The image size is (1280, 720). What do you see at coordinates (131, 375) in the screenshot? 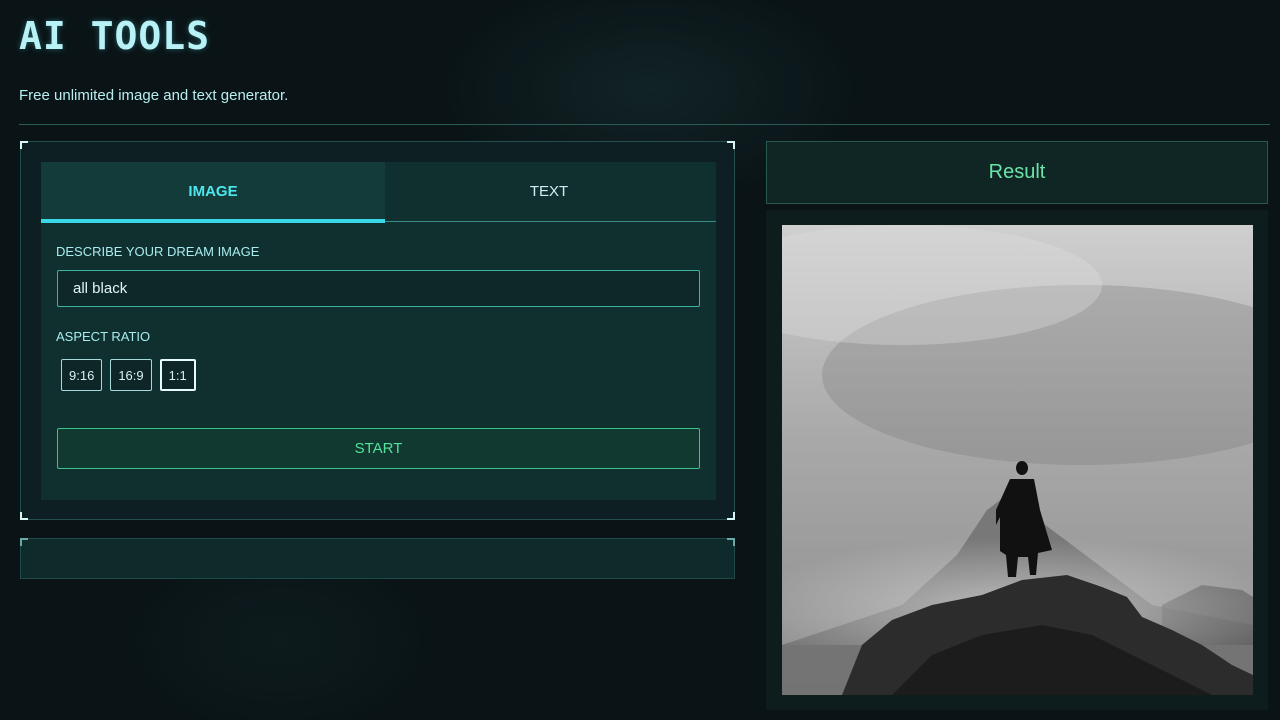
I see `ratio-16-9-button: 16:9` at bounding box center [131, 375].